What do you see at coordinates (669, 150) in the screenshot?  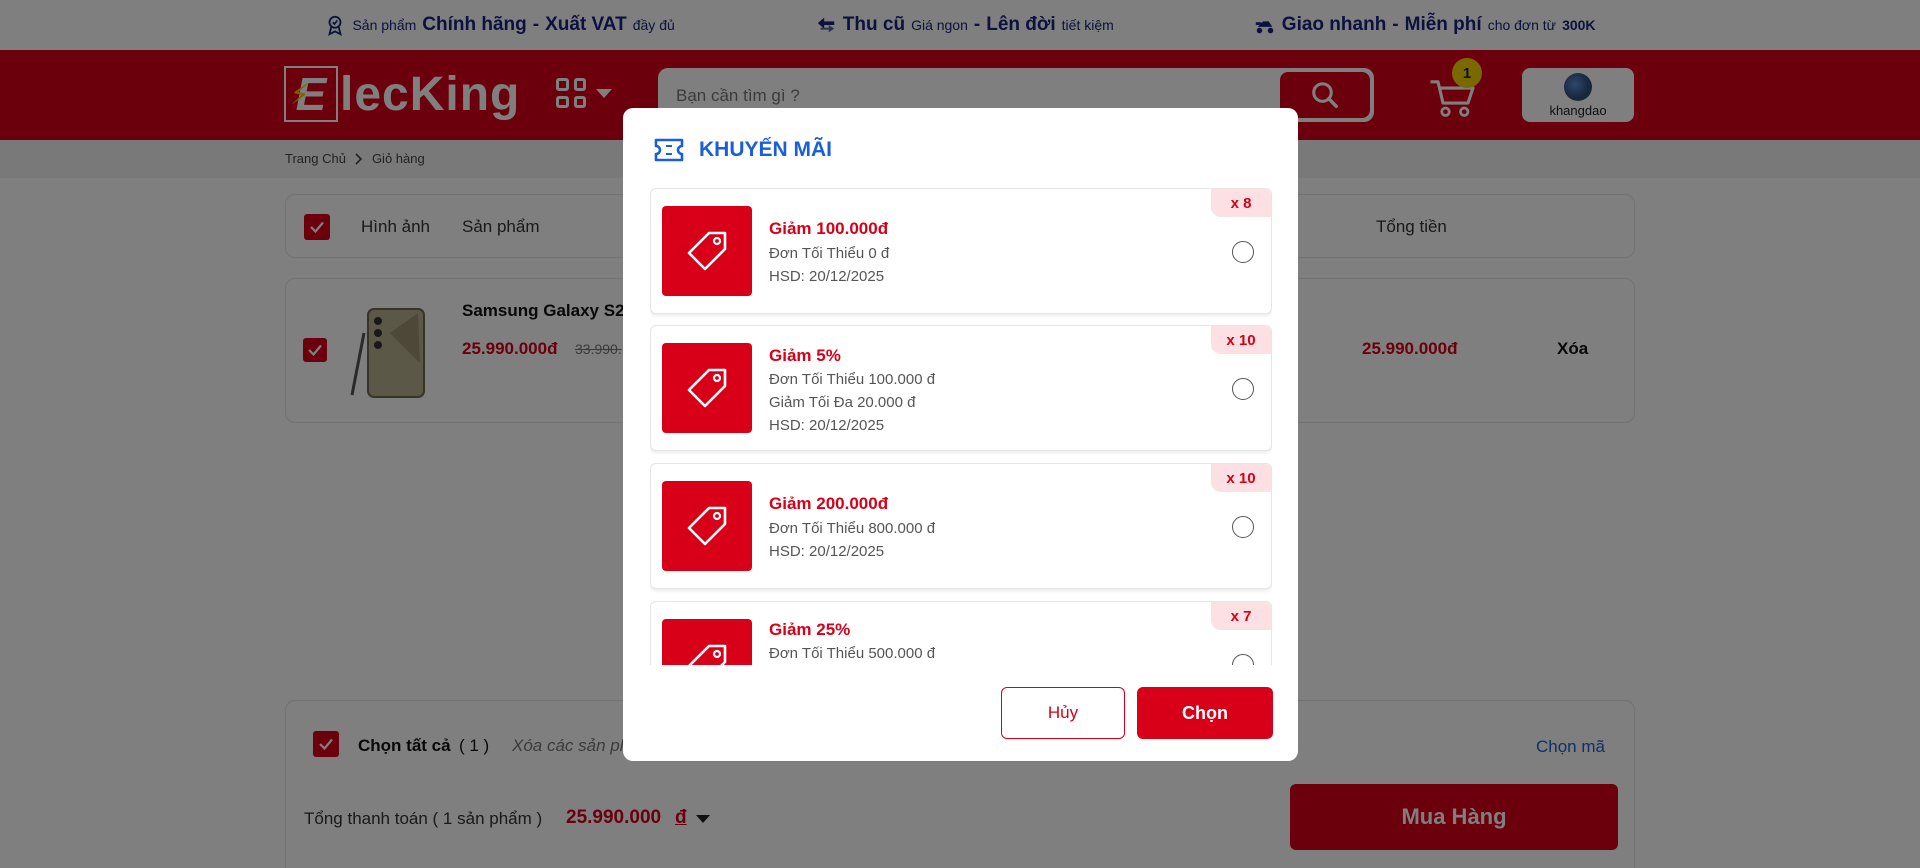 I see `ticket-icon` at bounding box center [669, 150].